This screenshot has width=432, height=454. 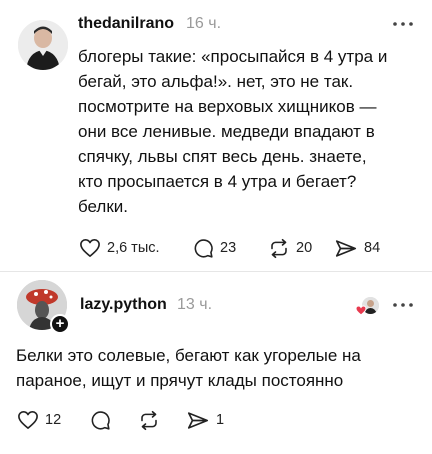 I want to click on like-count: 12, so click(x=53, y=420).